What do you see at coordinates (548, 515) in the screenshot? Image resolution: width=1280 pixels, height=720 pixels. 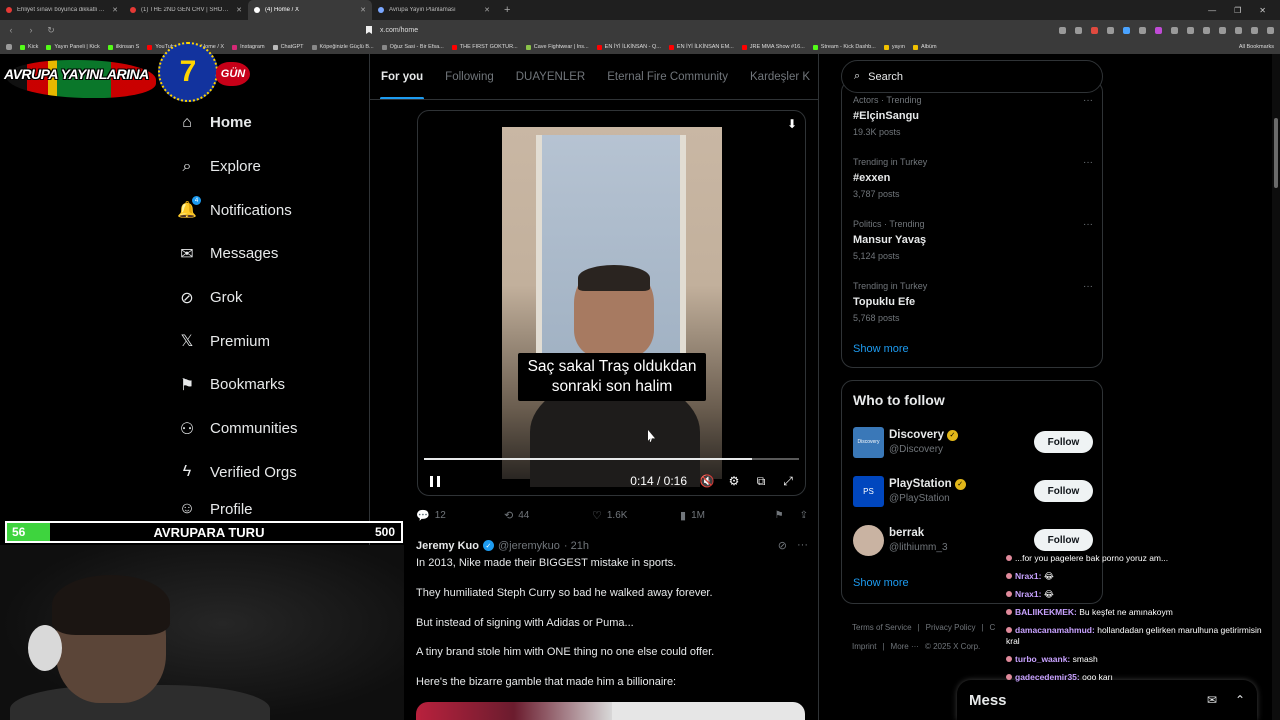 I see `repost-button: ⟲ 44` at bounding box center [548, 515].